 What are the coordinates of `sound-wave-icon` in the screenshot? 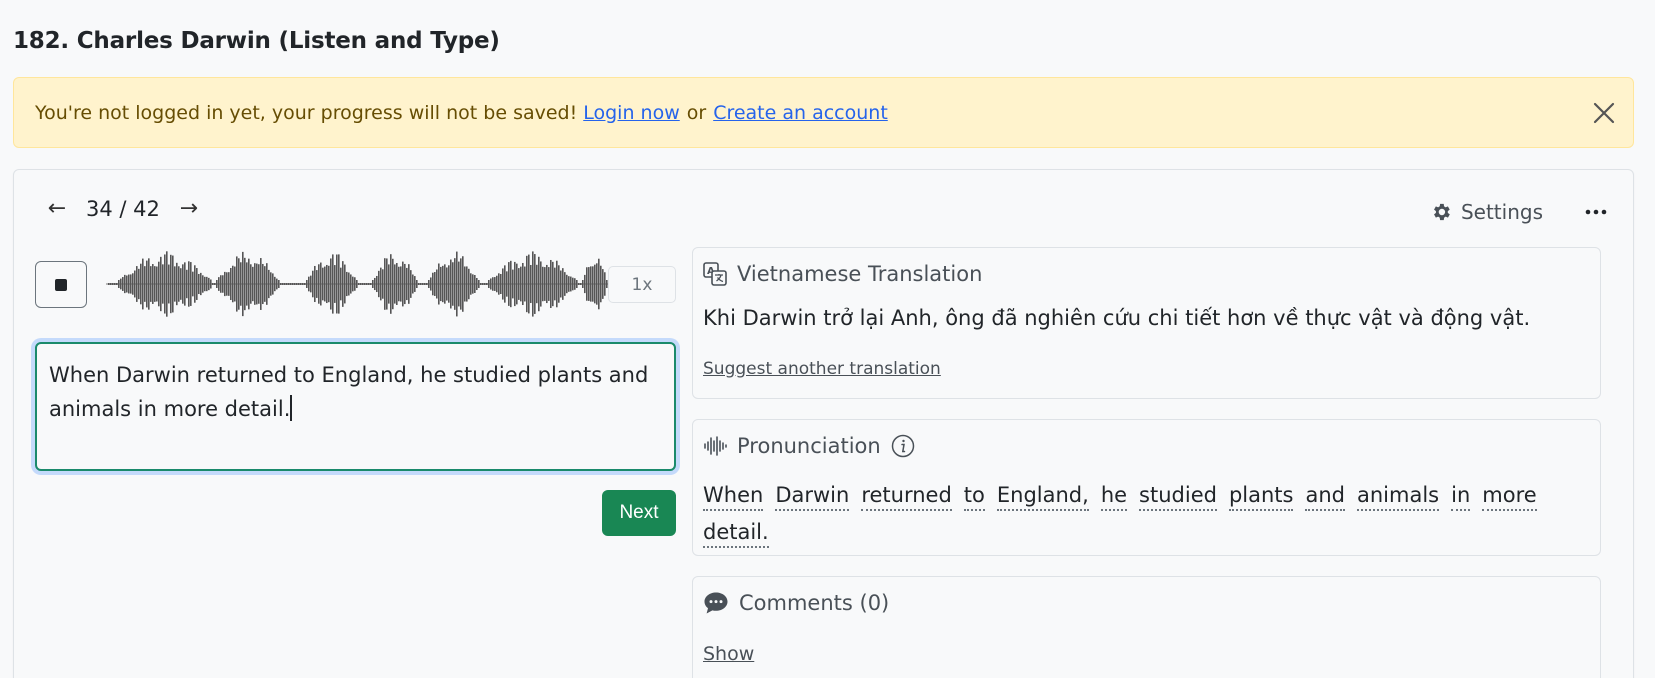 It's located at (715, 446).